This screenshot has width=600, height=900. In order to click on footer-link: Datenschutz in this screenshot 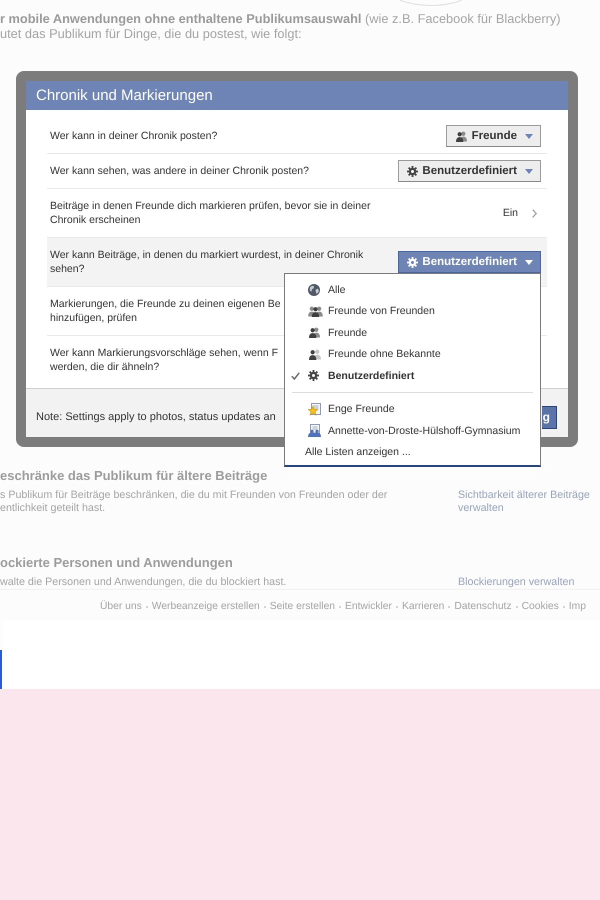, I will do `click(483, 606)`.